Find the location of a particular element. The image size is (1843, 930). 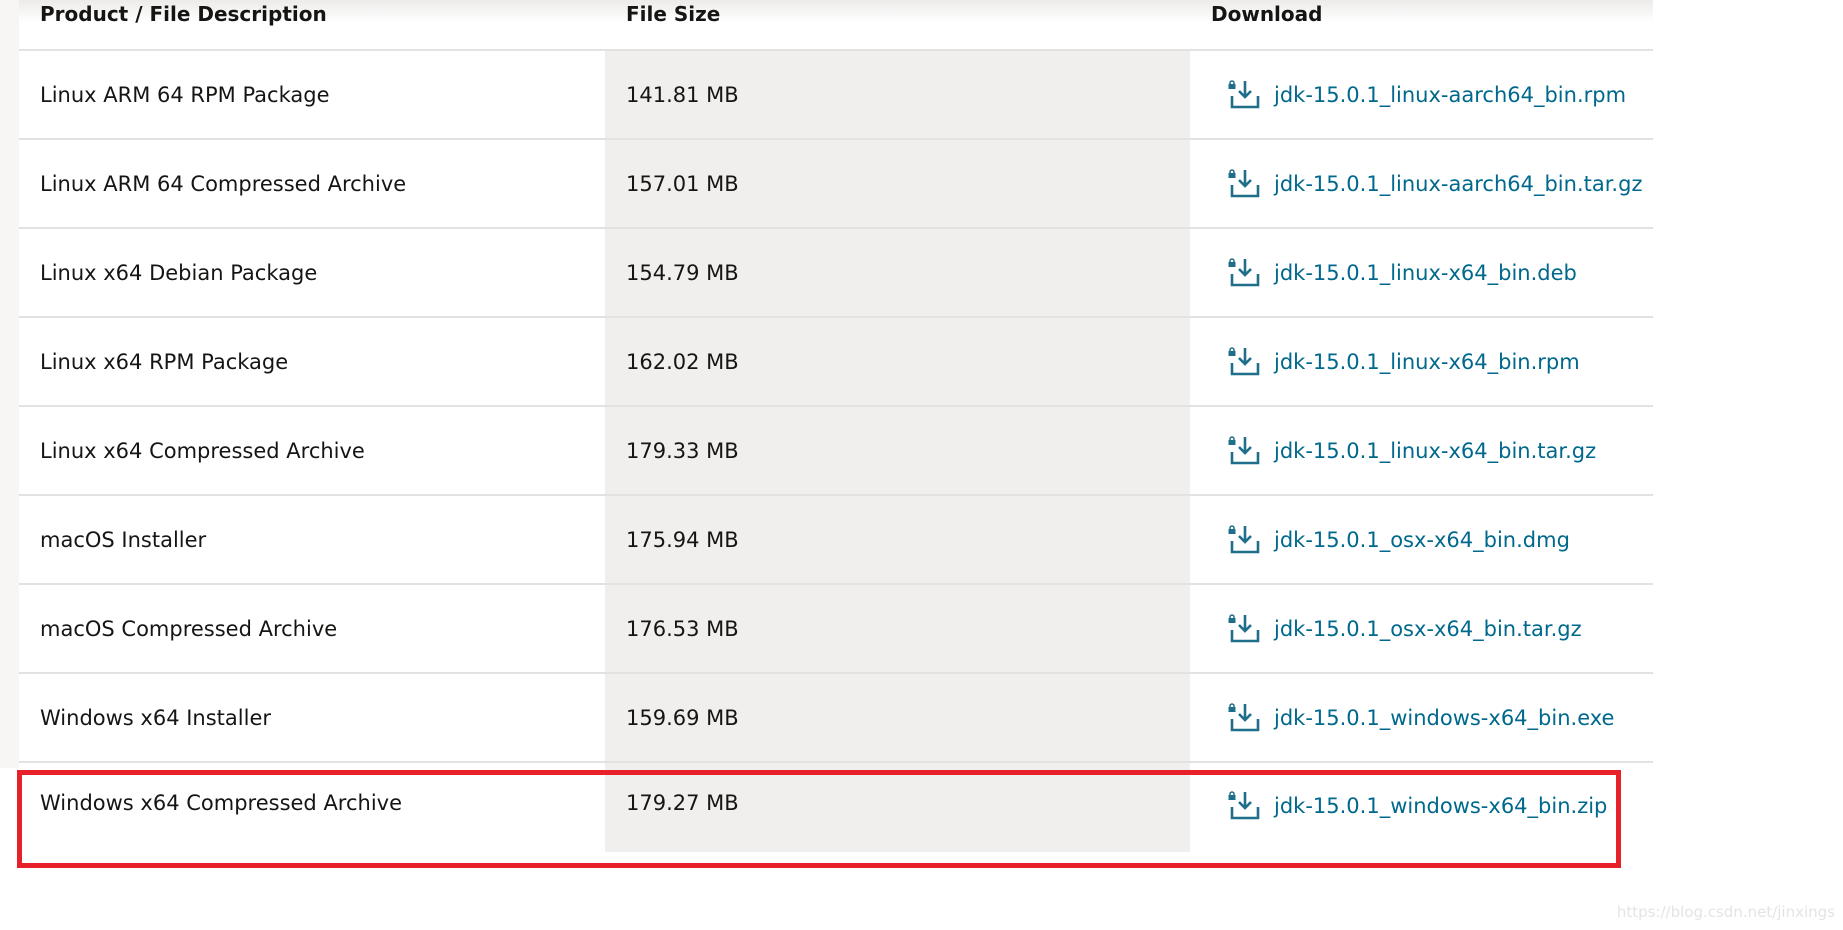

header-download: Download is located at coordinates (1267, 14).